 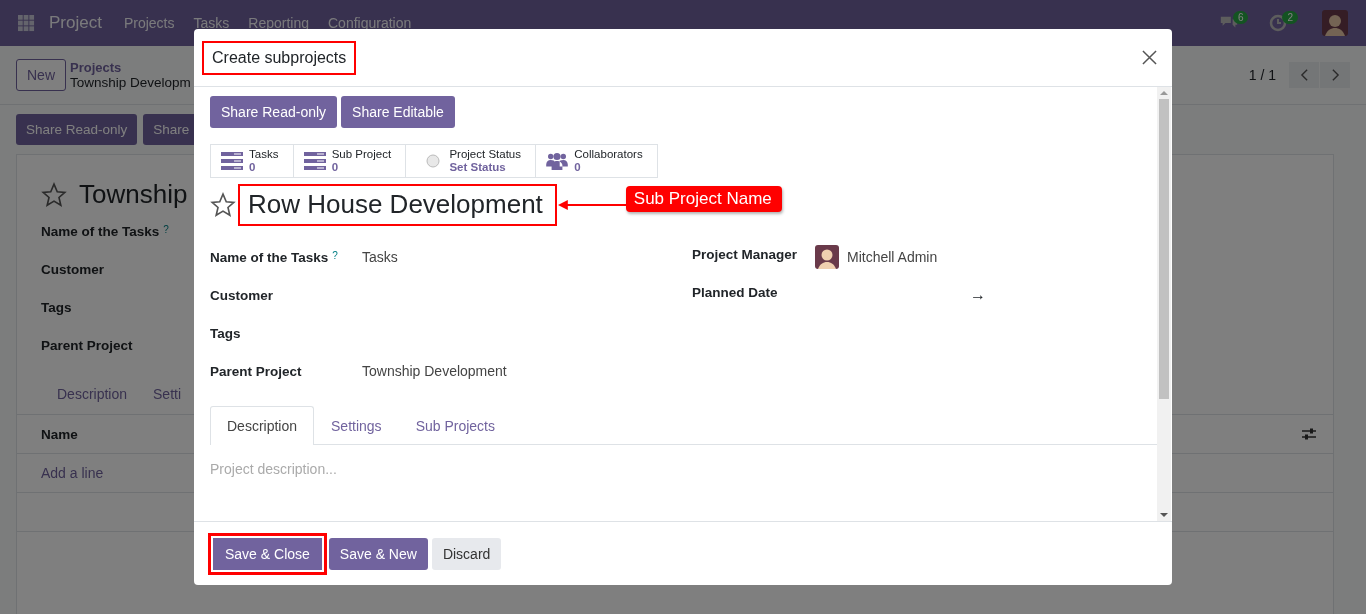 I want to click on scrollbar-thumb, so click(x=1164, y=249).